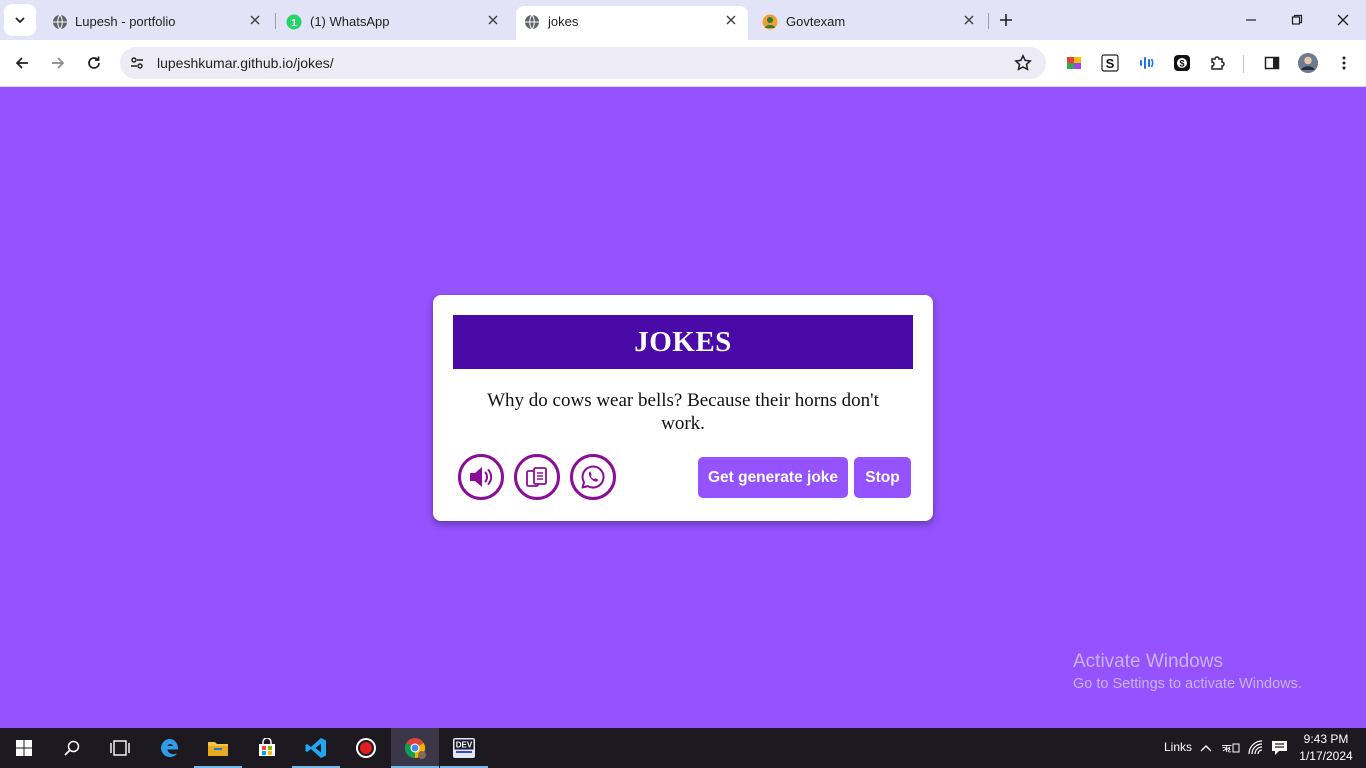  I want to click on page-title: JOKES, so click(683, 341).